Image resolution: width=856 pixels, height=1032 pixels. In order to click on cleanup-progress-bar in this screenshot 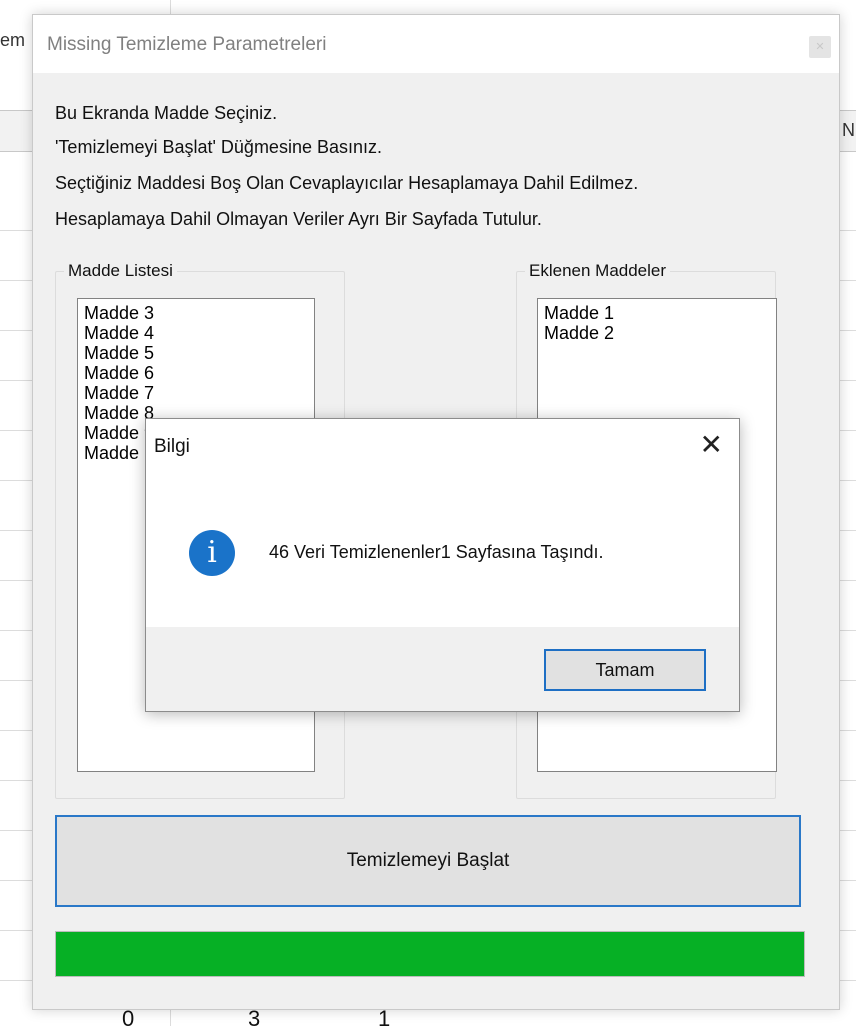, I will do `click(430, 954)`.